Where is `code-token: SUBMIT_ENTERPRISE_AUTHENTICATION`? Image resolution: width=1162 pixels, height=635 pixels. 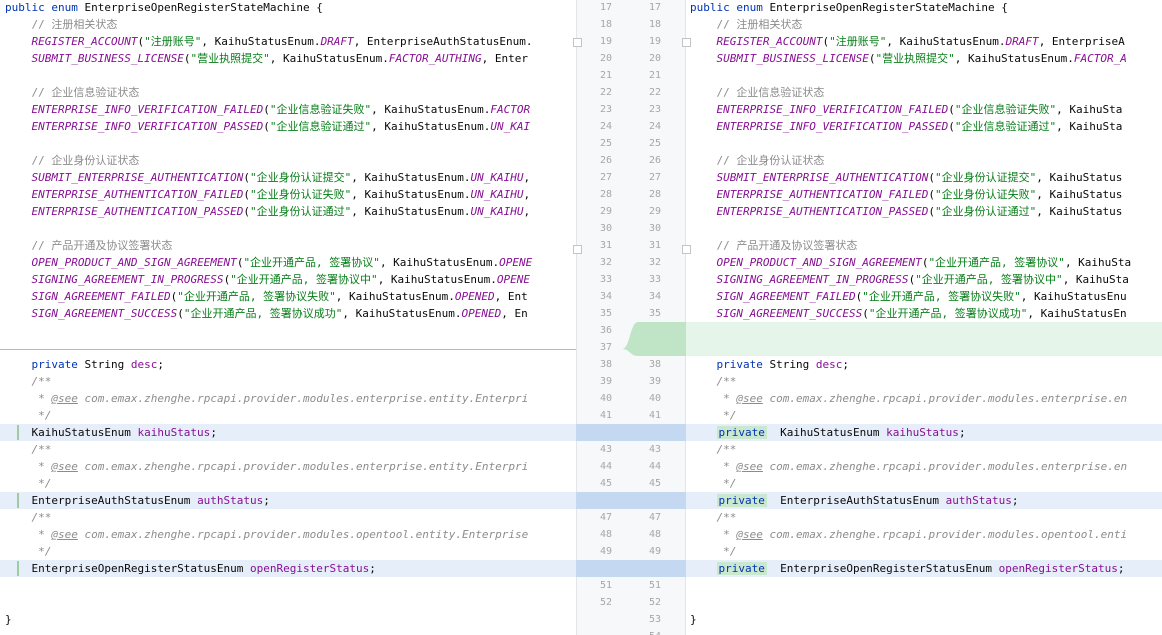 code-token: SUBMIT_ENTERPRISE_AUTHENTICATION is located at coordinates (137, 177).